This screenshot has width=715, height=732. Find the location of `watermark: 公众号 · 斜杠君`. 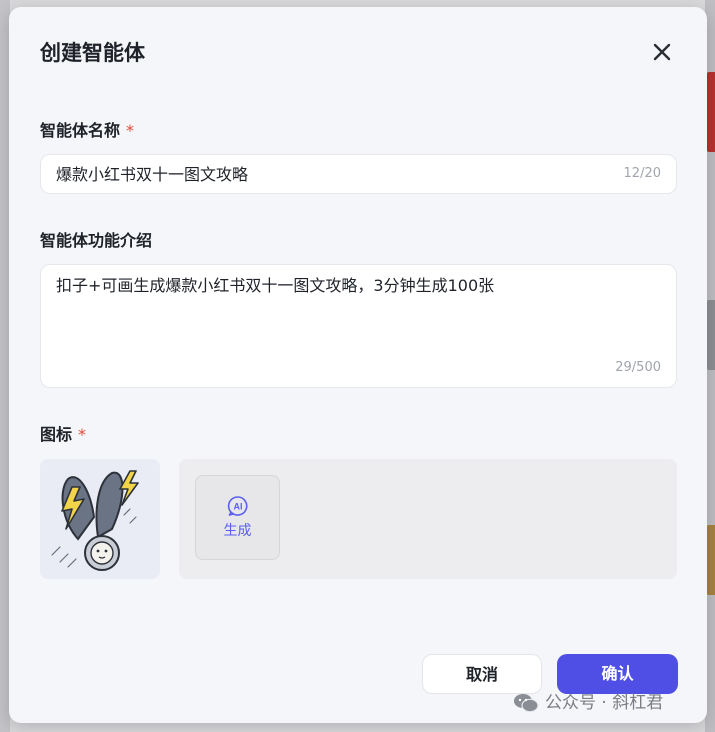

watermark: 公众号 · 斜杠君 is located at coordinates (588, 703).